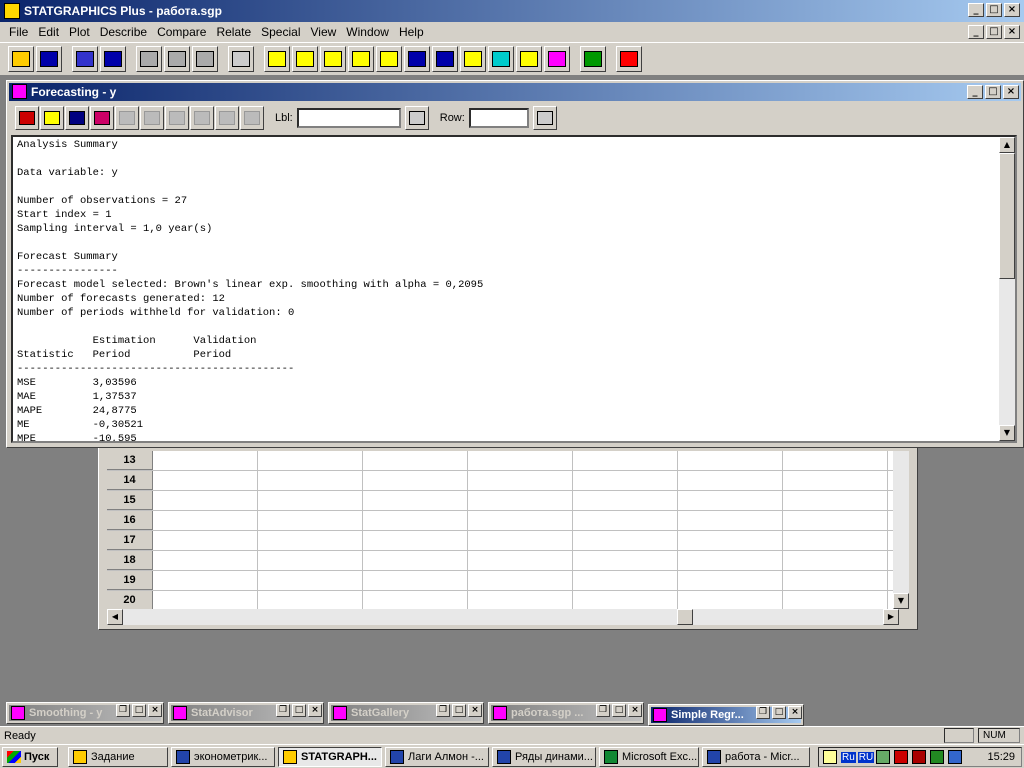 This screenshot has width=1024, height=768. What do you see at coordinates (130, 500) in the screenshot?
I see `row-header: 15` at bounding box center [130, 500].